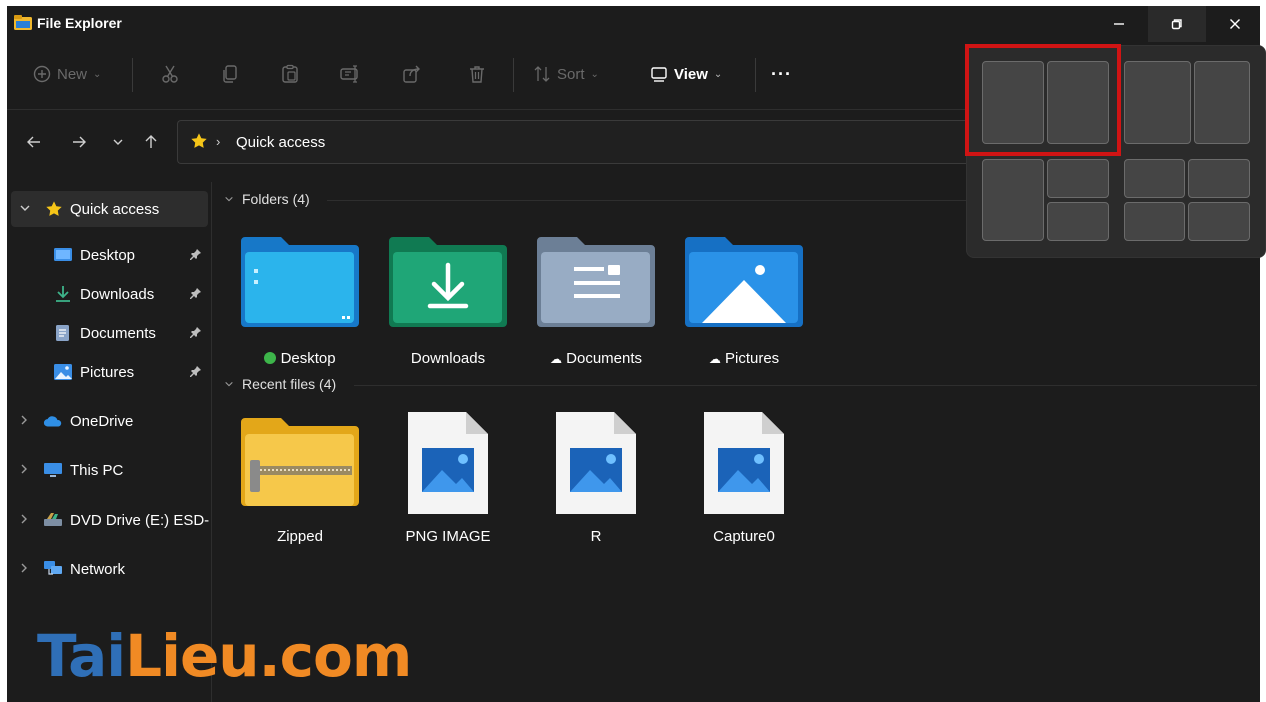  Describe the element at coordinates (542, 74) in the screenshot. I see `sort-icon` at that location.